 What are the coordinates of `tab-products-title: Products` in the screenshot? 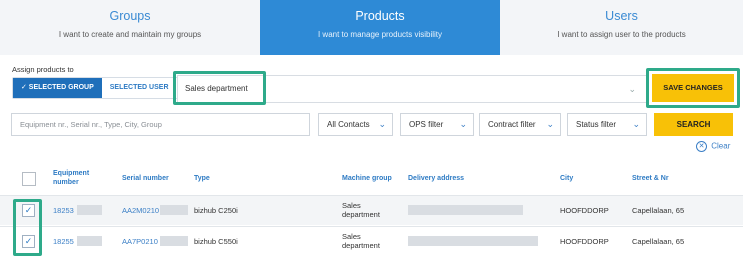 It's located at (380, 16).